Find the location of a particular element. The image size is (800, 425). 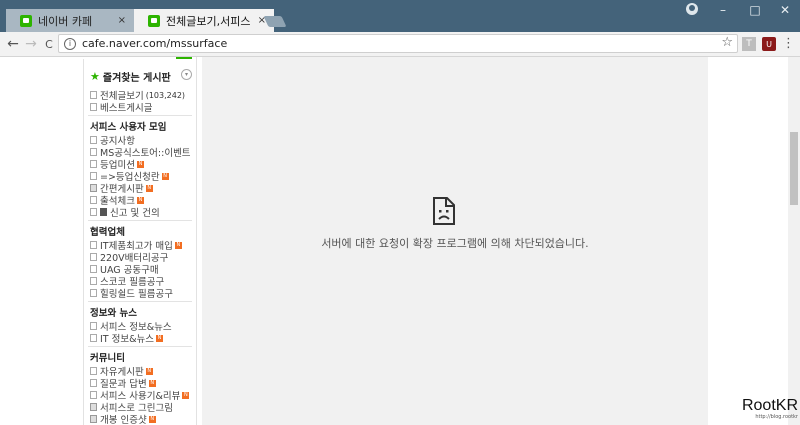

tab-title: 전체글보기,서피스 공식 is located at coordinates (210, 21).